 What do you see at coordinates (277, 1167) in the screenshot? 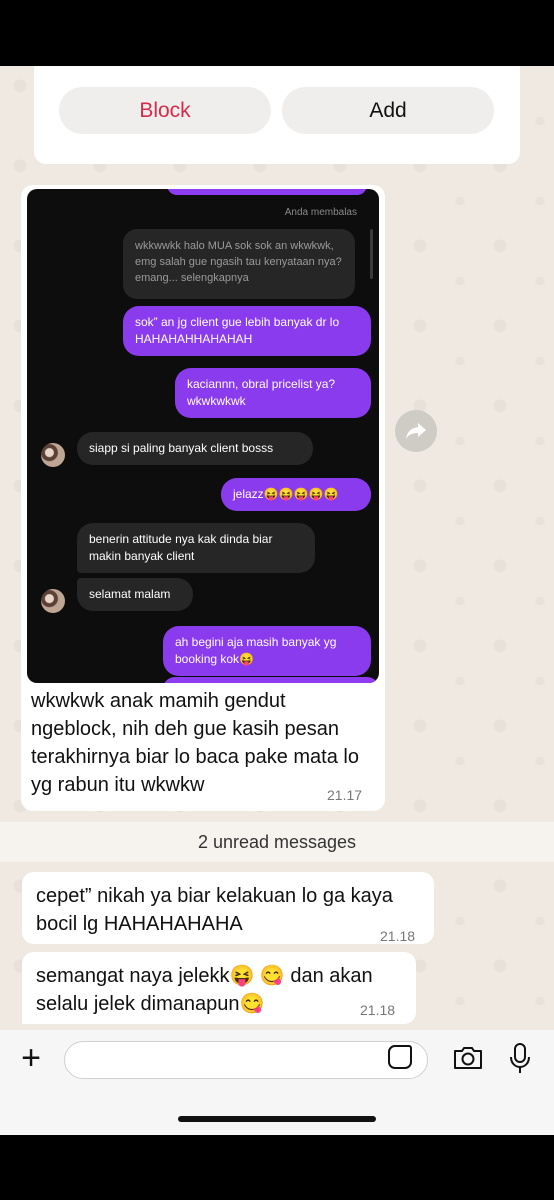
I see `bottom-bar` at bounding box center [277, 1167].